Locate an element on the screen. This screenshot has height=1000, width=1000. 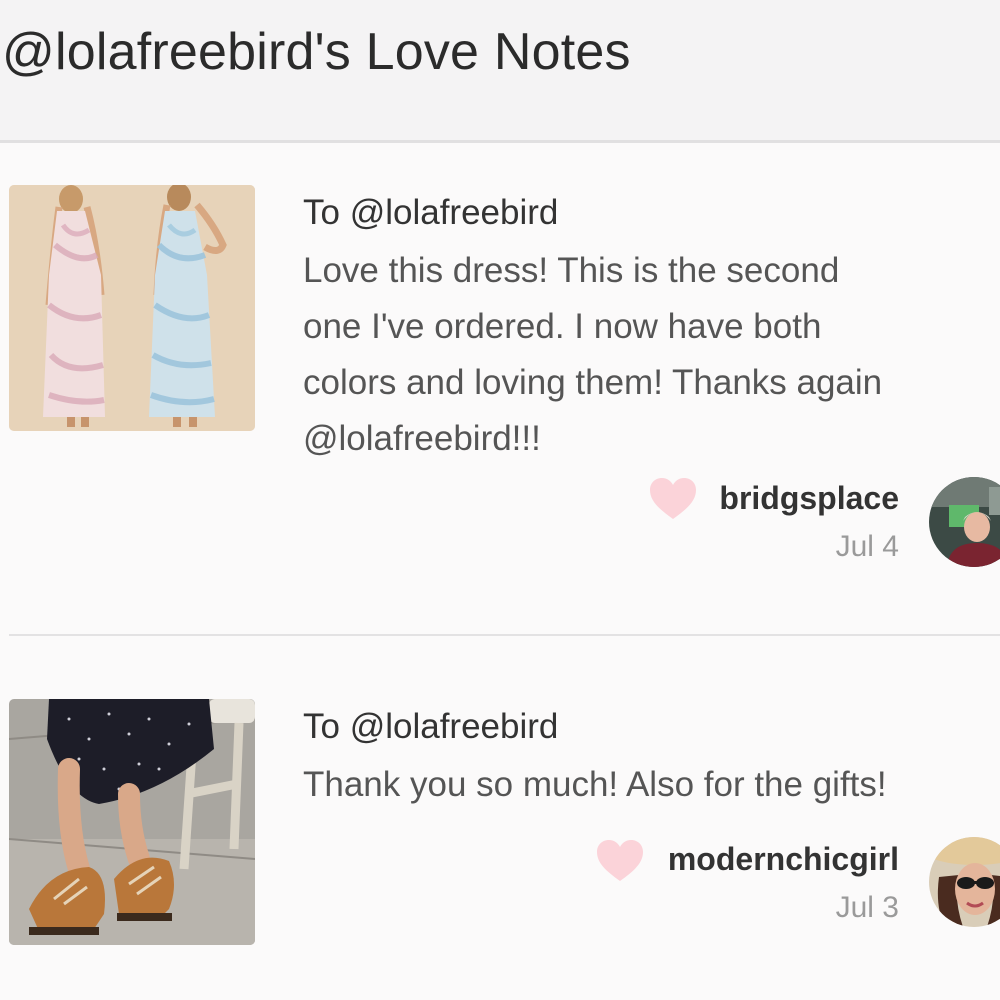
note-date: Jul 3 is located at coordinates (867, 907).